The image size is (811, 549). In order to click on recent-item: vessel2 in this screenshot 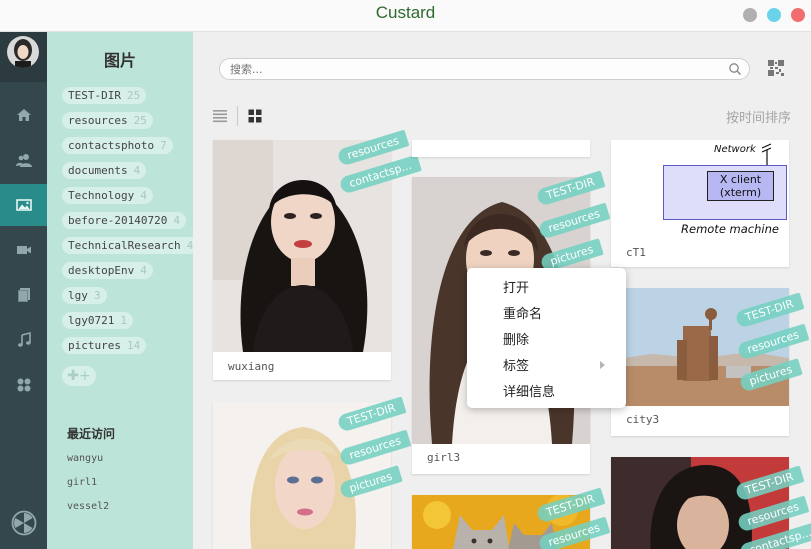, I will do `click(88, 506)`.